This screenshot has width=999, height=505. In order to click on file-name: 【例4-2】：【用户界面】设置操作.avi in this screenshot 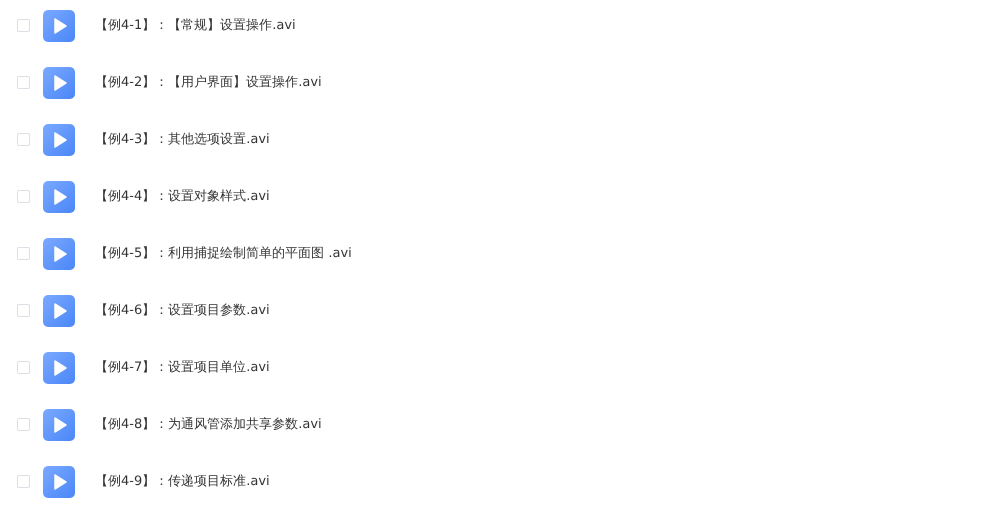, I will do `click(208, 83)`.